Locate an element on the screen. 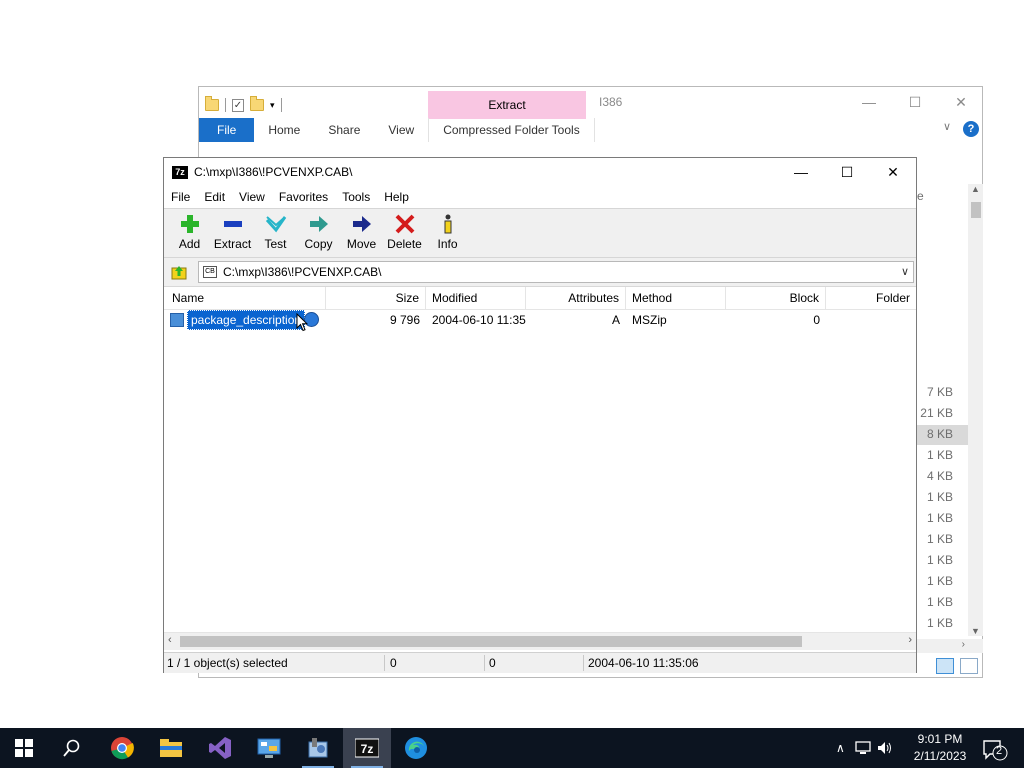 The image size is (1024, 768). menu-edit: Edit is located at coordinates (214, 197).